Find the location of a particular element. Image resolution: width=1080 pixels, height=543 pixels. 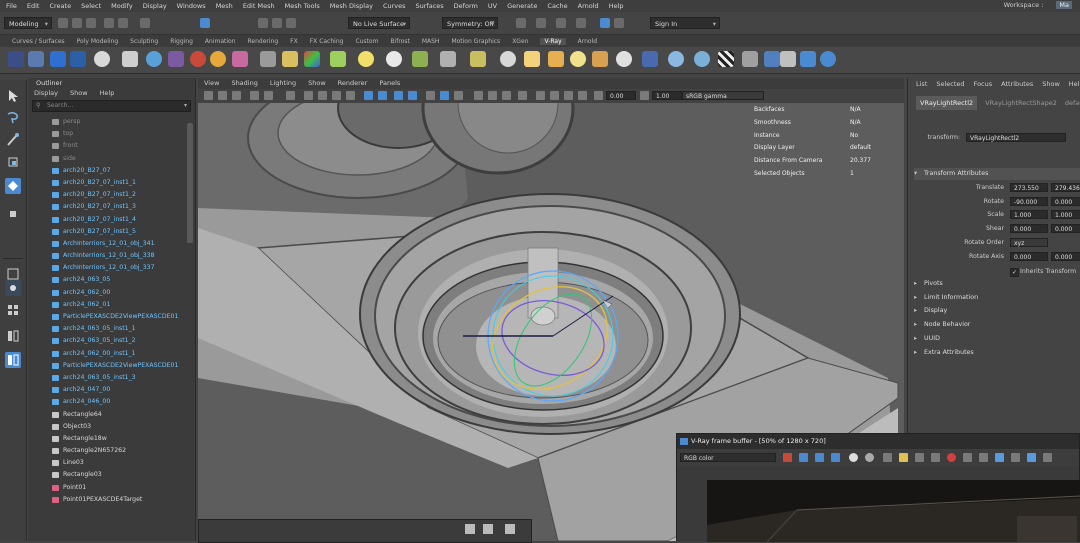

menu-item-display: Display is located at coordinates (155, 6).